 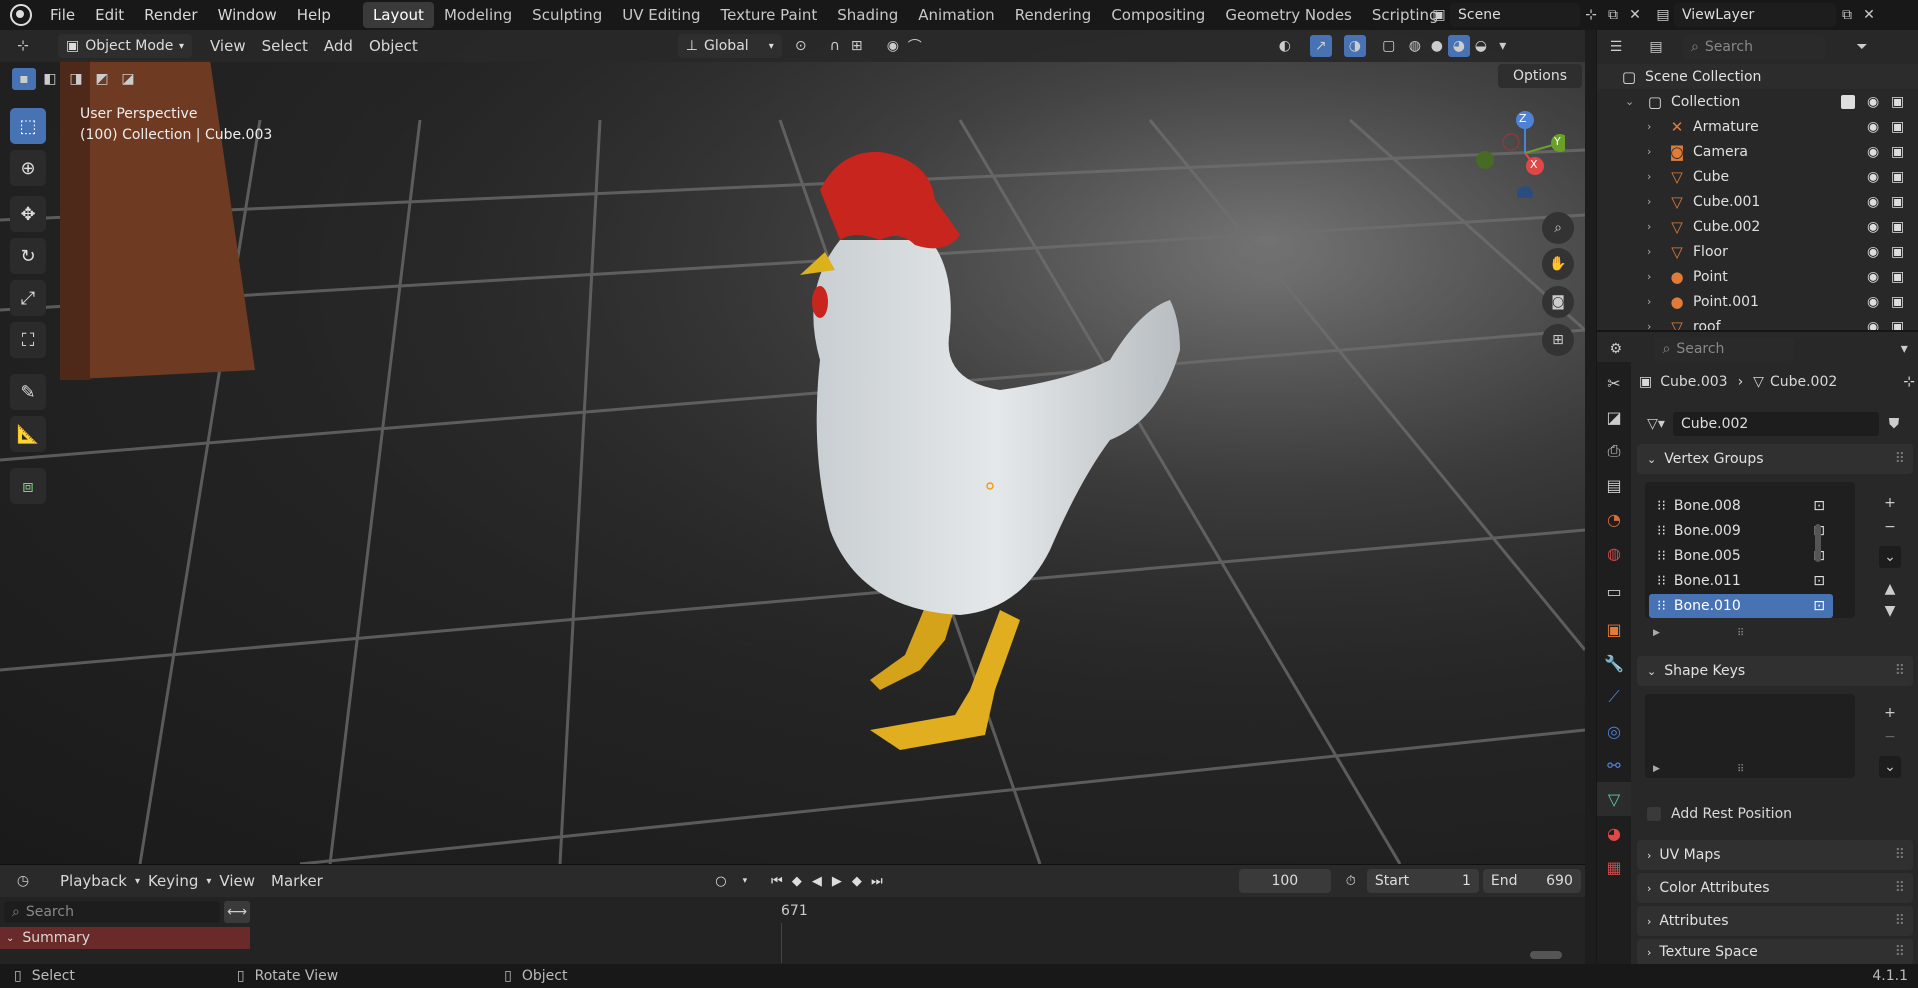 What do you see at coordinates (93, 881) in the screenshot?
I see `timeline-menu-playback: Playback` at bounding box center [93, 881].